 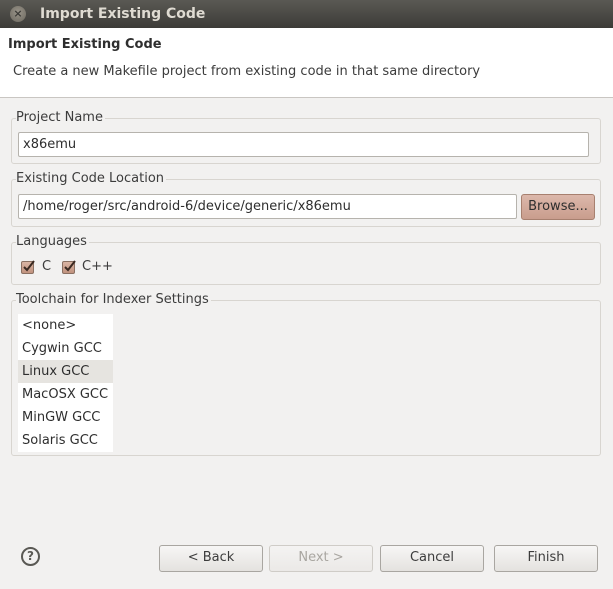 What do you see at coordinates (47, 266) in the screenshot?
I see `c-language-label: C` at bounding box center [47, 266].